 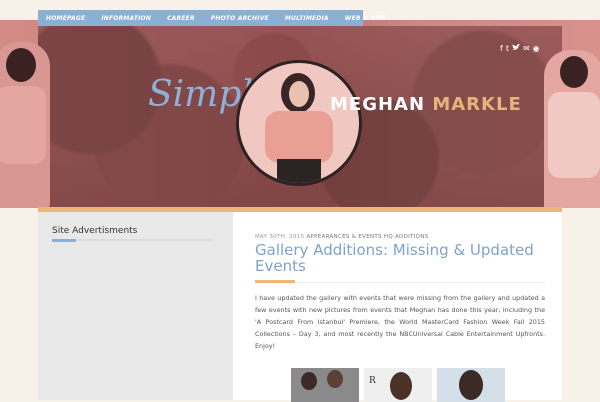 I want to click on gallery-thumbnail: R, so click(x=398, y=385).